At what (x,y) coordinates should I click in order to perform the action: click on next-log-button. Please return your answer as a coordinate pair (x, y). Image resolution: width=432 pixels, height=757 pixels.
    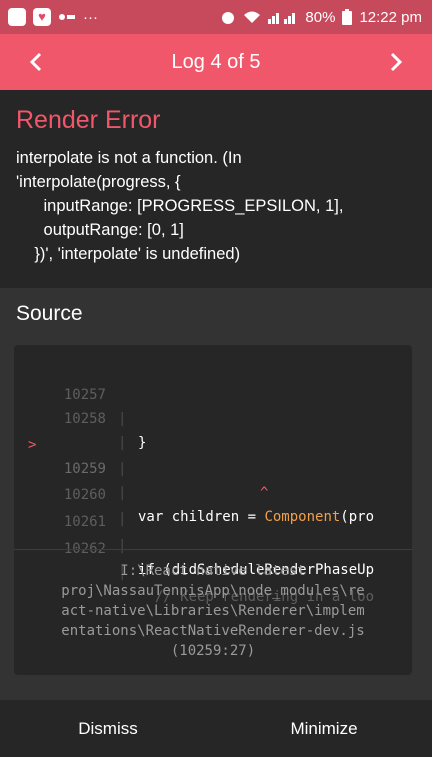
    Looking at the image, I should click on (396, 62).